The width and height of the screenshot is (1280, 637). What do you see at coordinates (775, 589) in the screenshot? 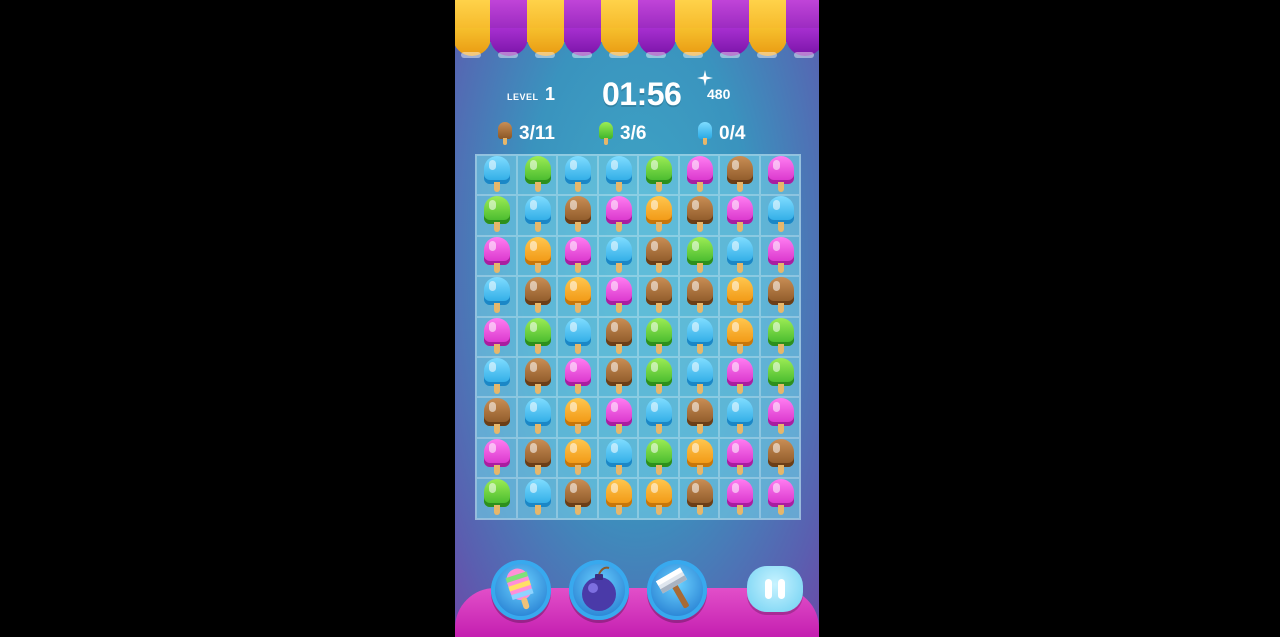
I see `pause-button` at bounding box center [775, 589].